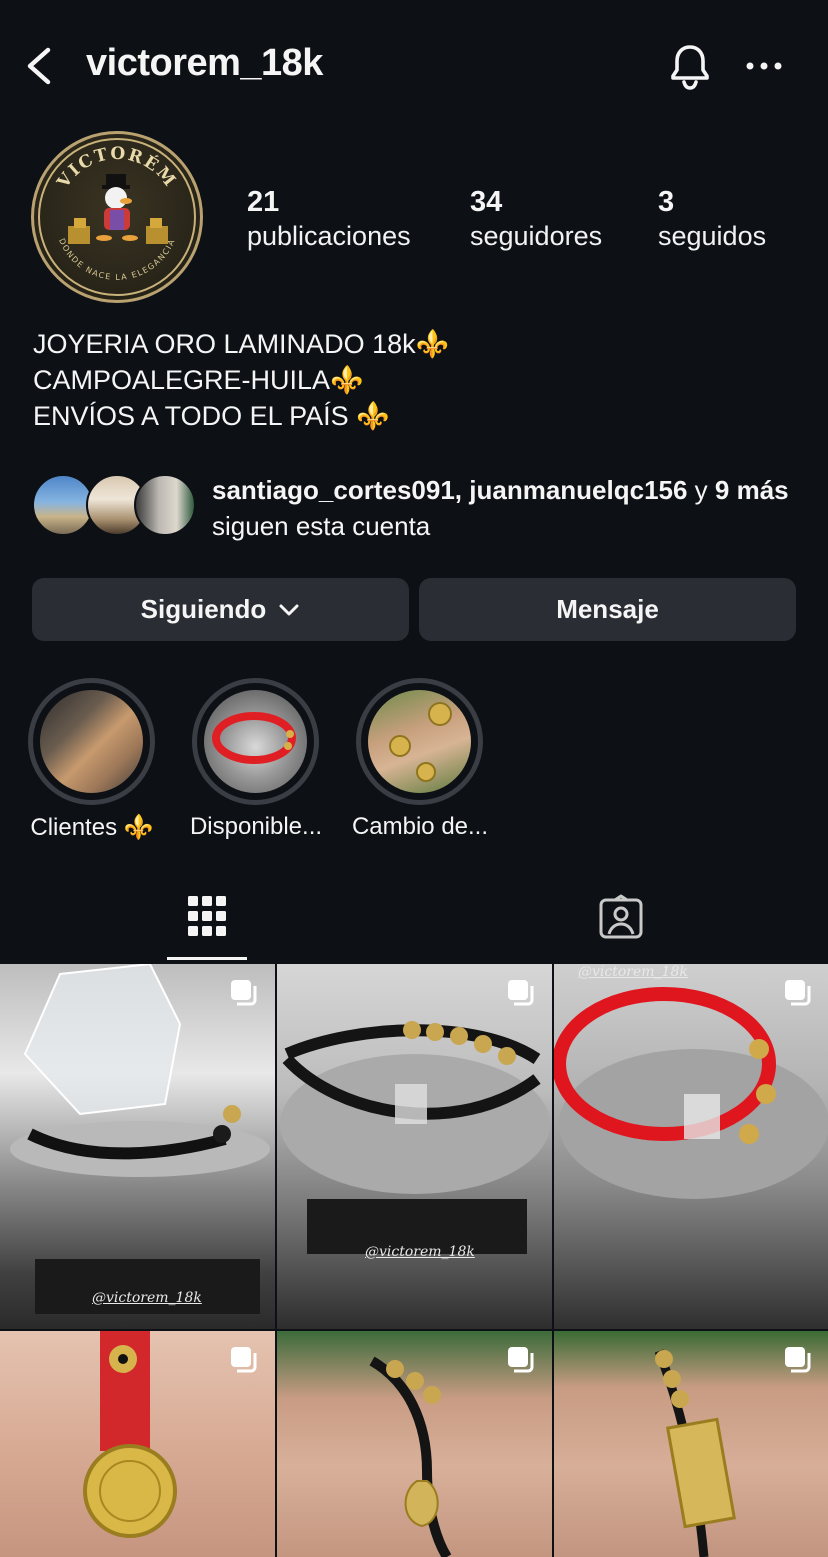 The image size is (828, 1557). What do you see at coordinates (195, 416) in the screenshot?
I see `bio-line-3-text: ENVÍOS A TODO EL PAÍS` at bounding box center [195, 416].